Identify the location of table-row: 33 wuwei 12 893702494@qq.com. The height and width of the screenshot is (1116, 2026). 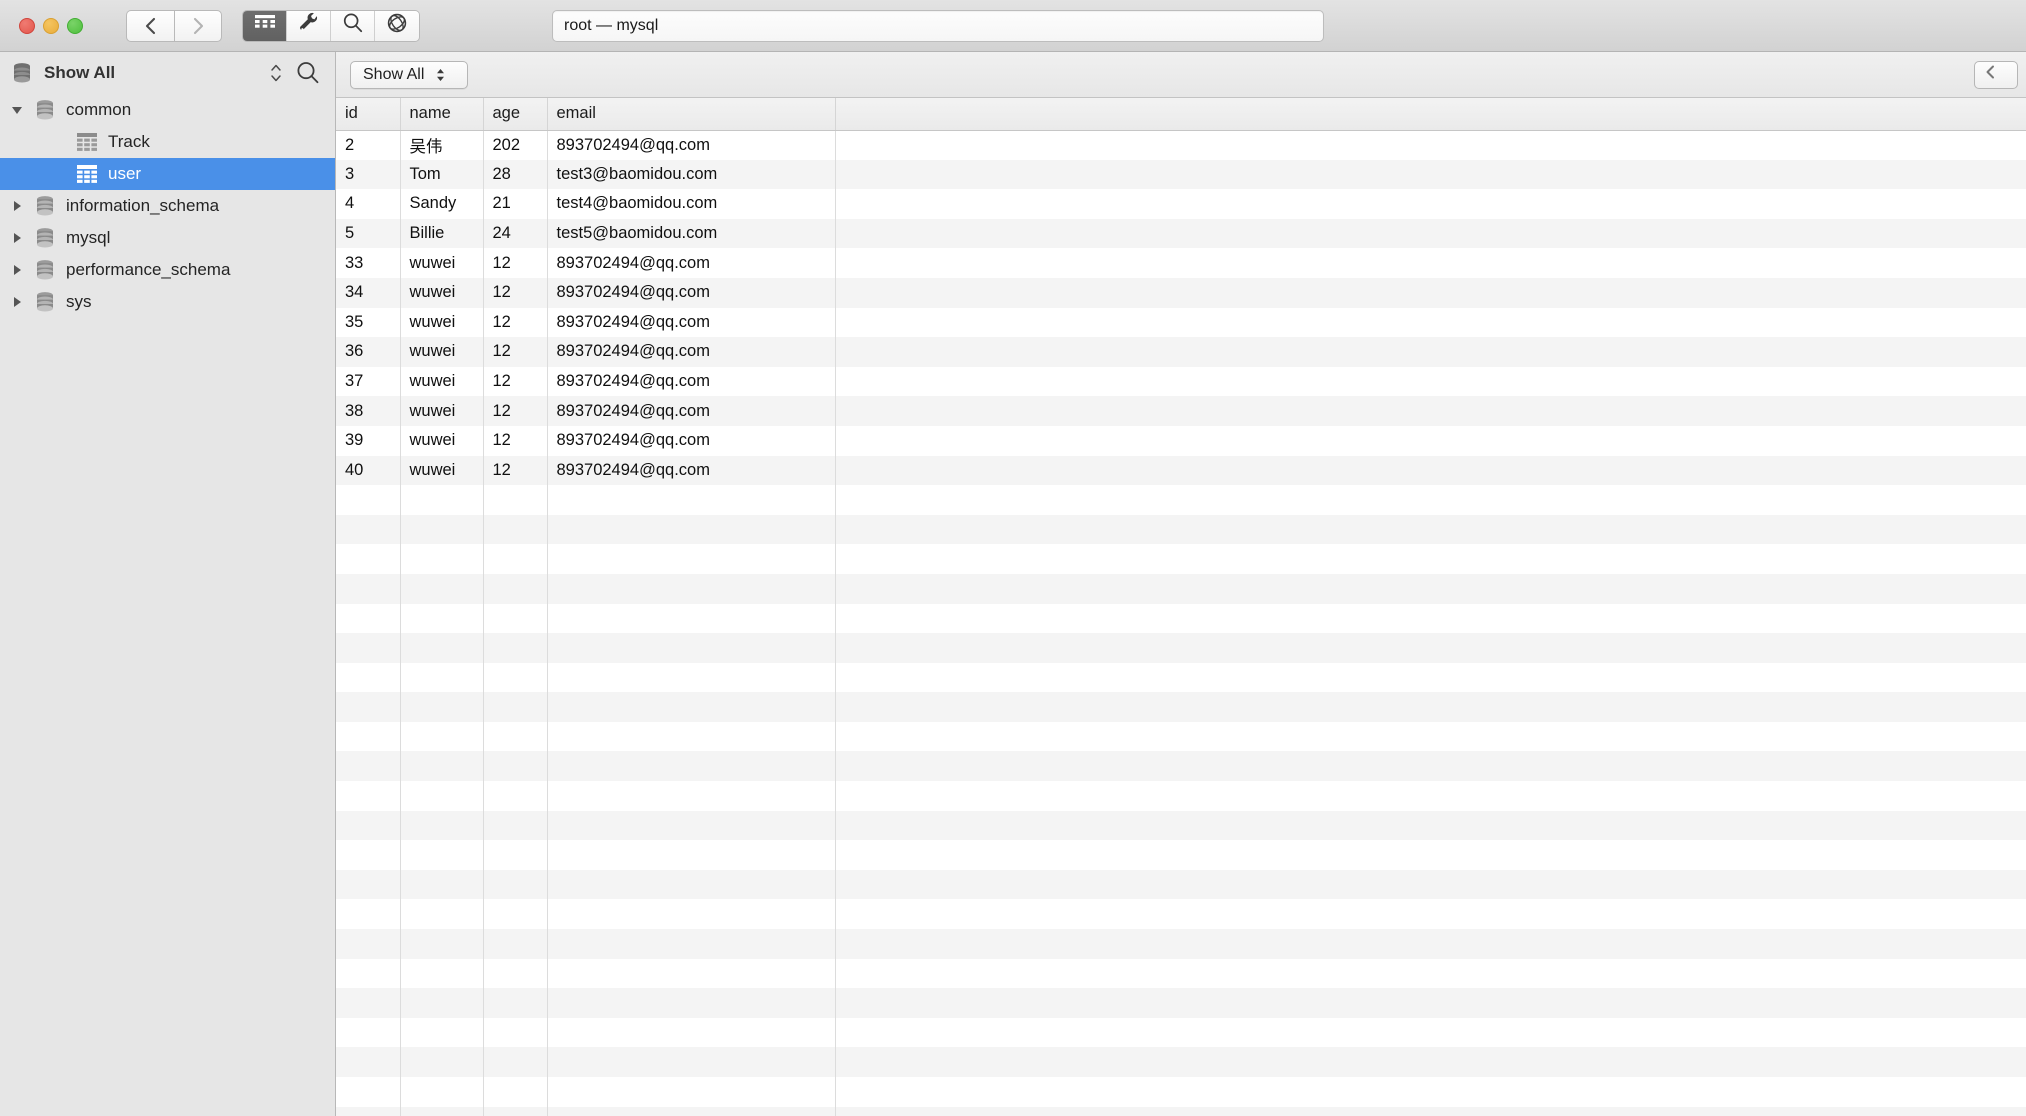
(1181, 263).